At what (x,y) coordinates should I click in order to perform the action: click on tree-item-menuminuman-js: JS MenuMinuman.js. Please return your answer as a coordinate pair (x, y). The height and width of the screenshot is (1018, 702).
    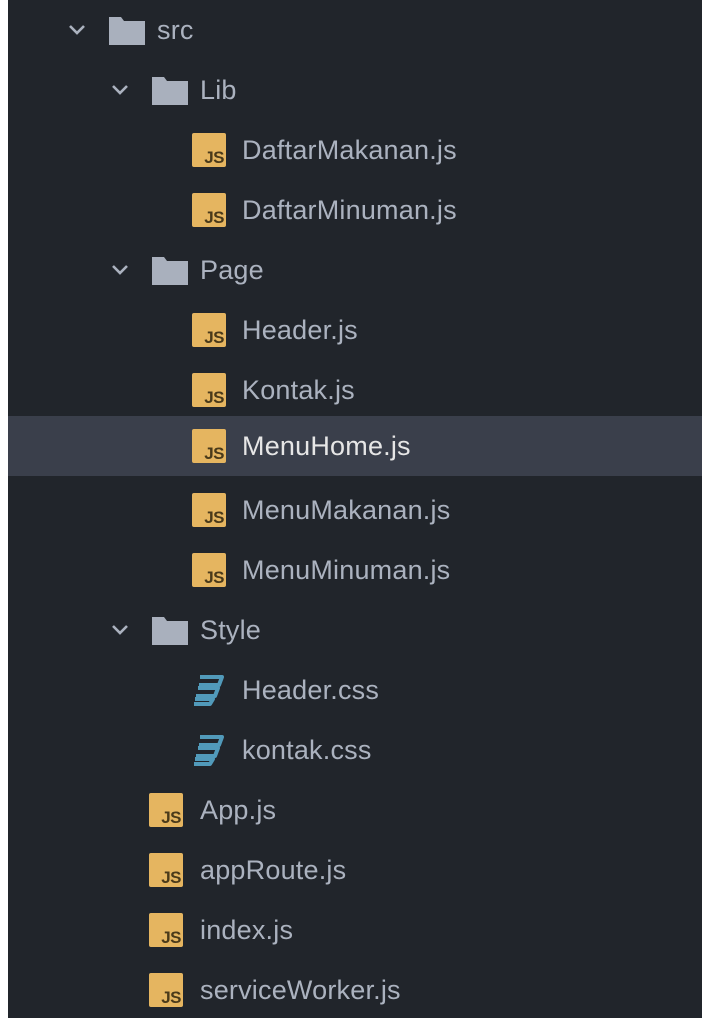
    Looking at the image, I should click on (355, 570).